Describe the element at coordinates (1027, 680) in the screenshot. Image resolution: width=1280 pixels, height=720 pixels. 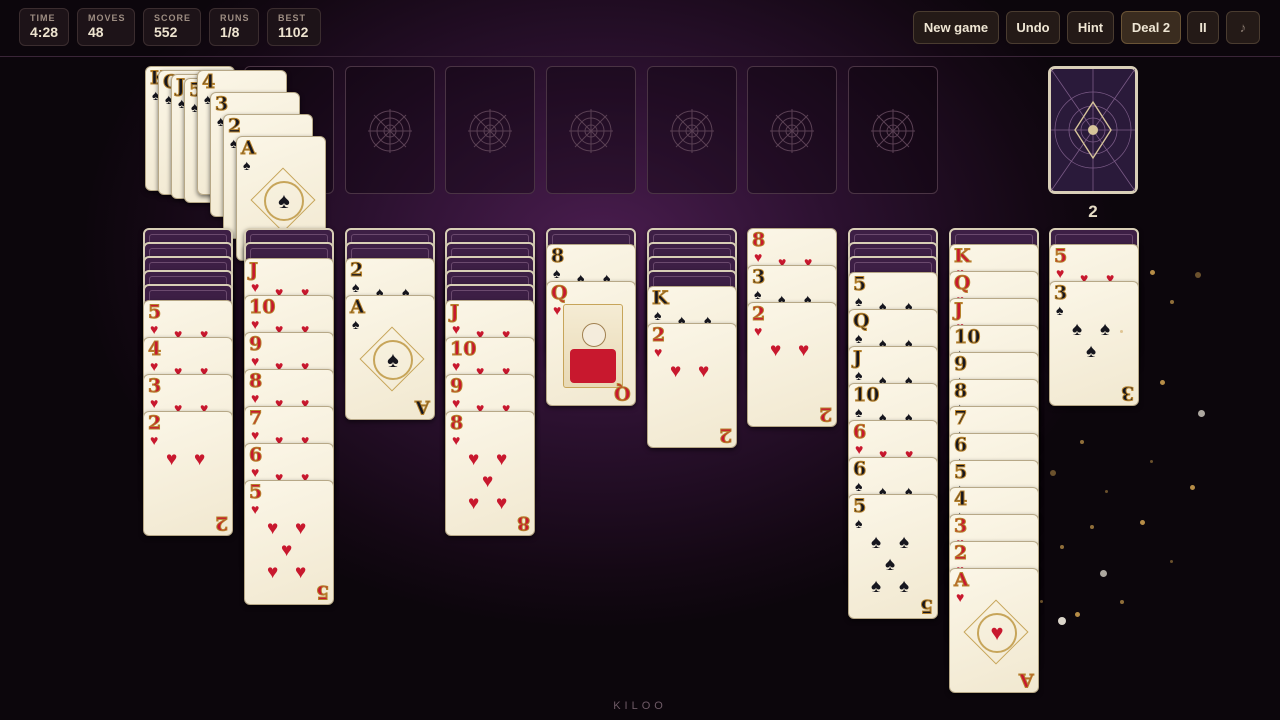
I see `card-rank-bottom: A` at that location.